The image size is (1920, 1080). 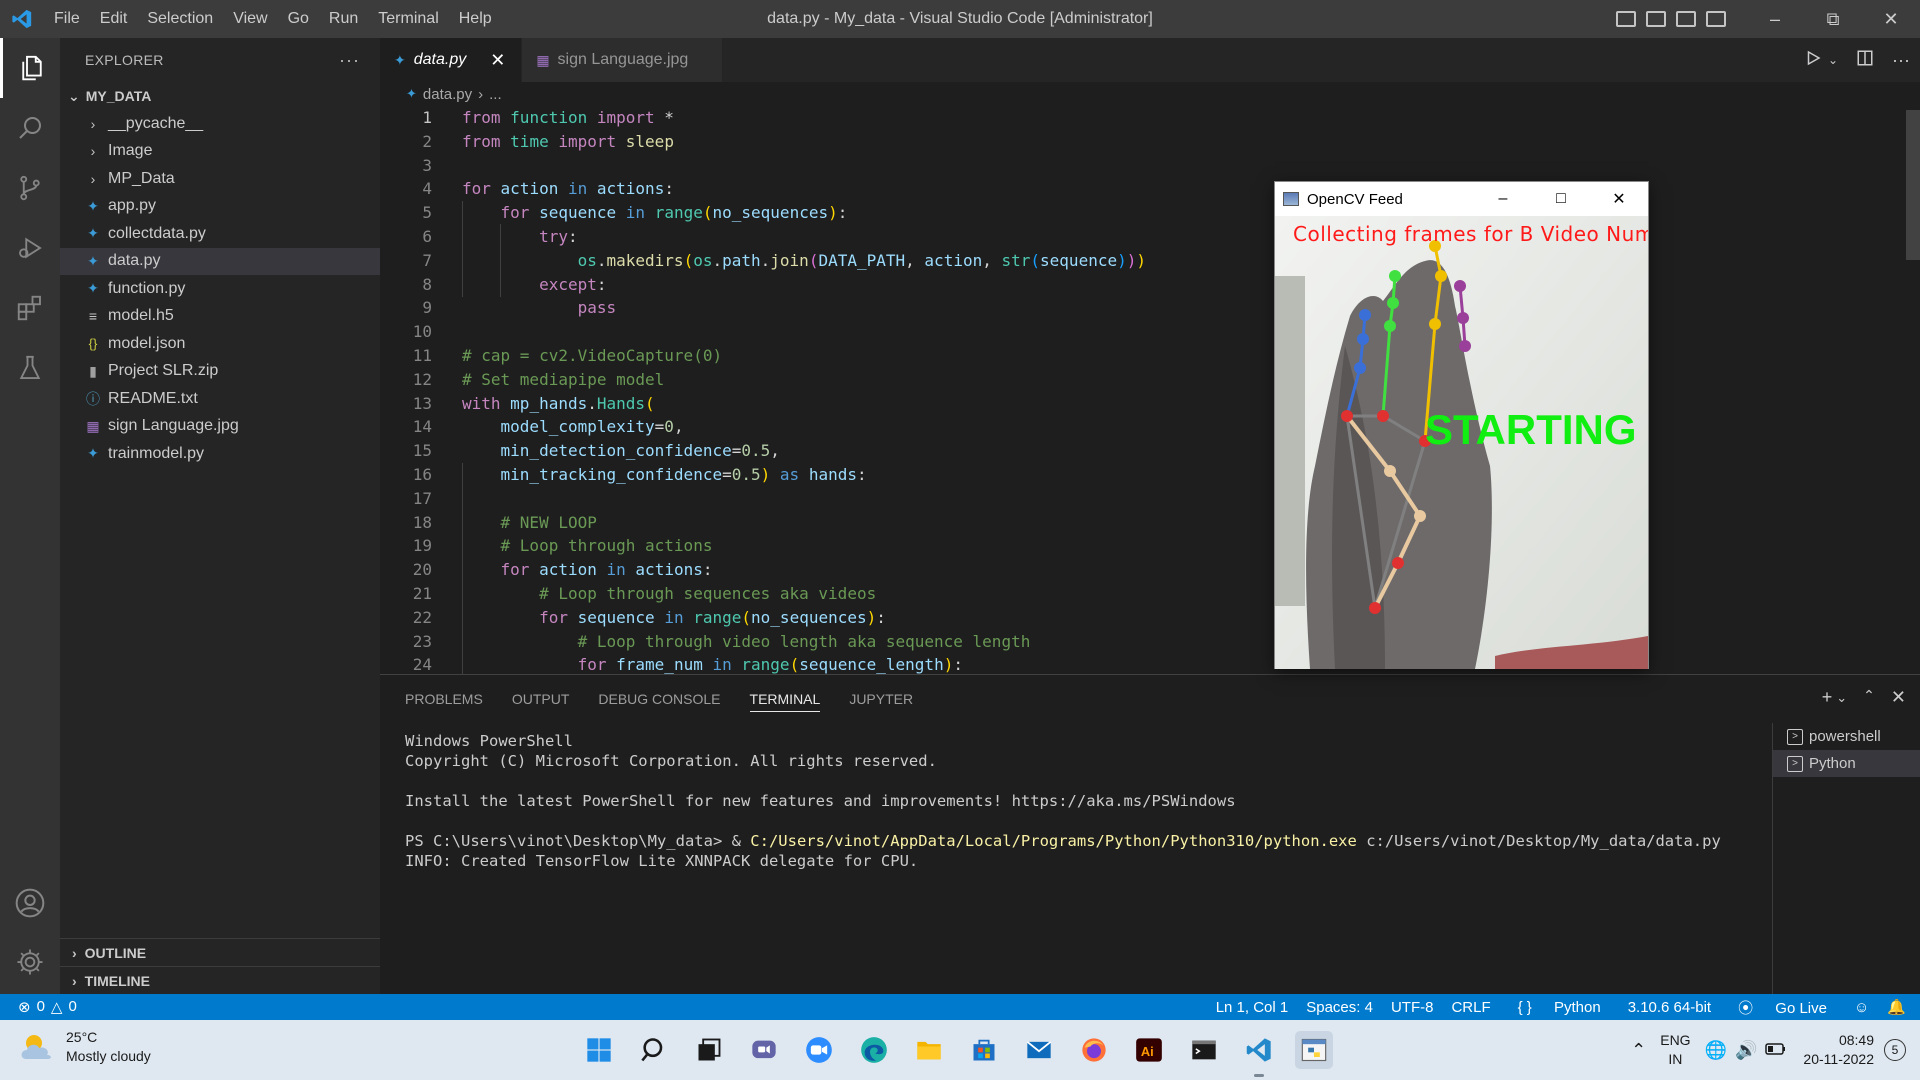 I want to click on mail-icon, so click(x=1039, y=1050).